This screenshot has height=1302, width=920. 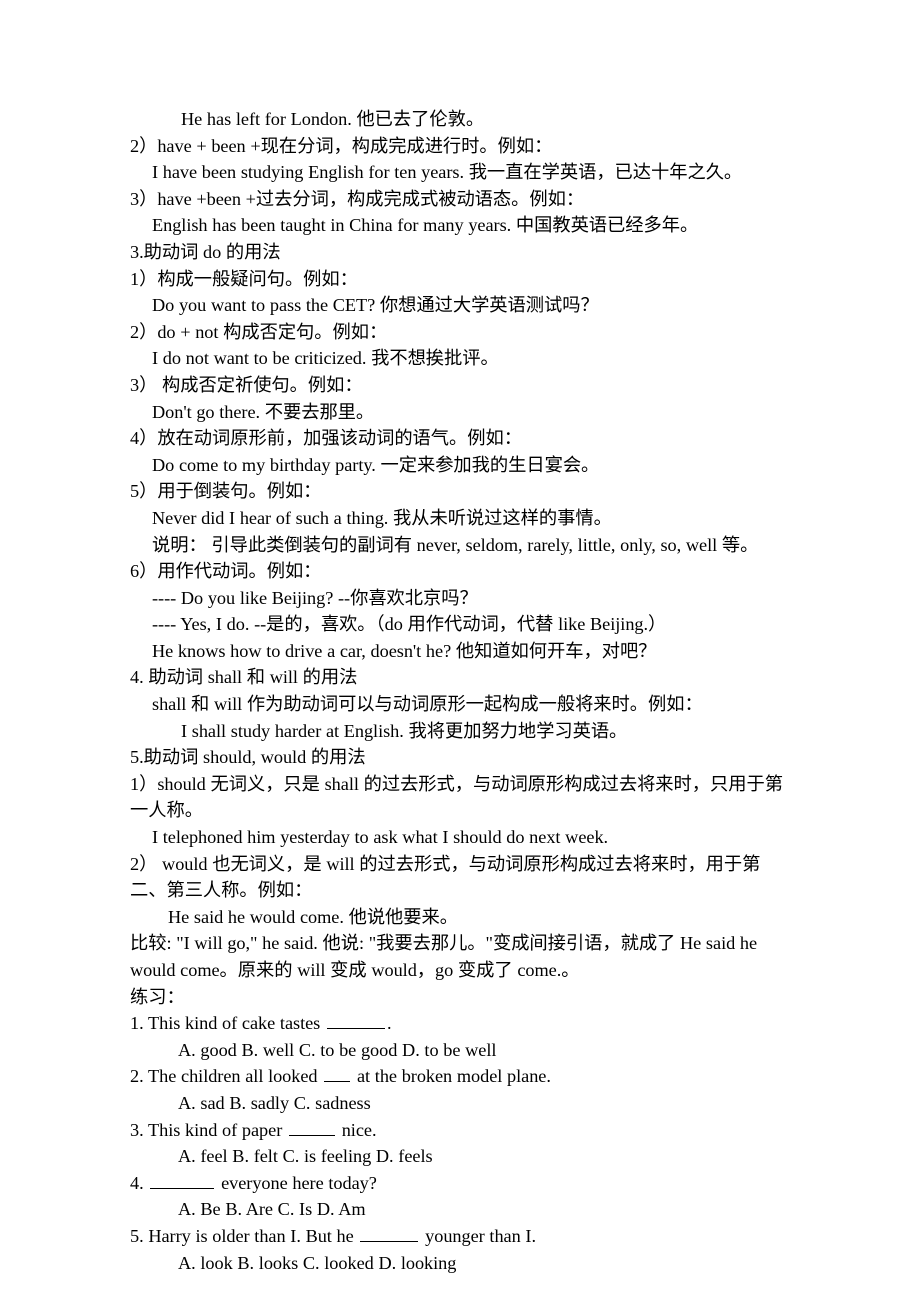 I want to click on exercise-stem-after: at the broken model plane., so click(x=451, y=1076).